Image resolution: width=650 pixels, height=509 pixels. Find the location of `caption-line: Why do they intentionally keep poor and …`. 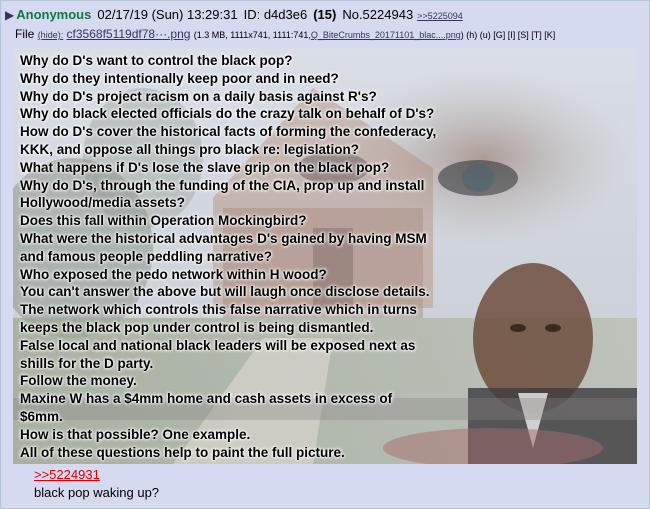

caption-line: Why do they intentionally keep poor and … is located at coordinates (179, 78).